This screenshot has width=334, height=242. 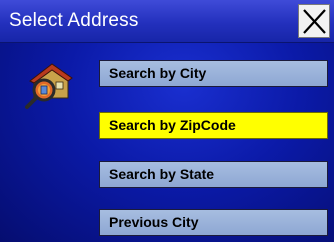 I want to click on search-by-state-button: Search by State, so click(x=213, y=174).